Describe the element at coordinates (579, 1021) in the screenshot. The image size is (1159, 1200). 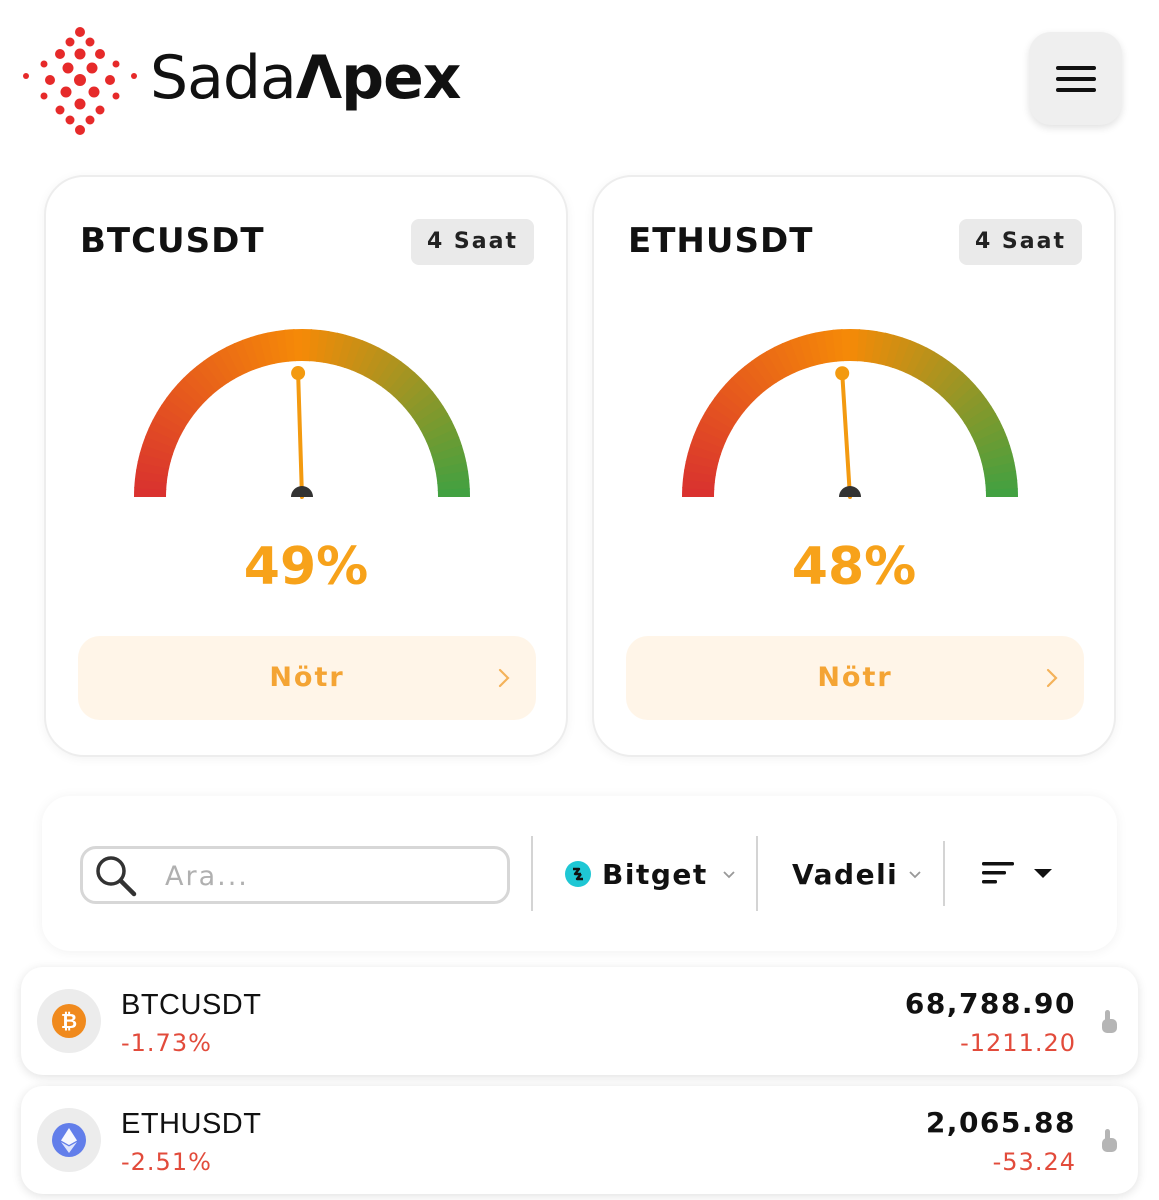
I see `ticker-row: ₿ BTCUSDT -1.73% 68,788.90 -1211.20` at that location.